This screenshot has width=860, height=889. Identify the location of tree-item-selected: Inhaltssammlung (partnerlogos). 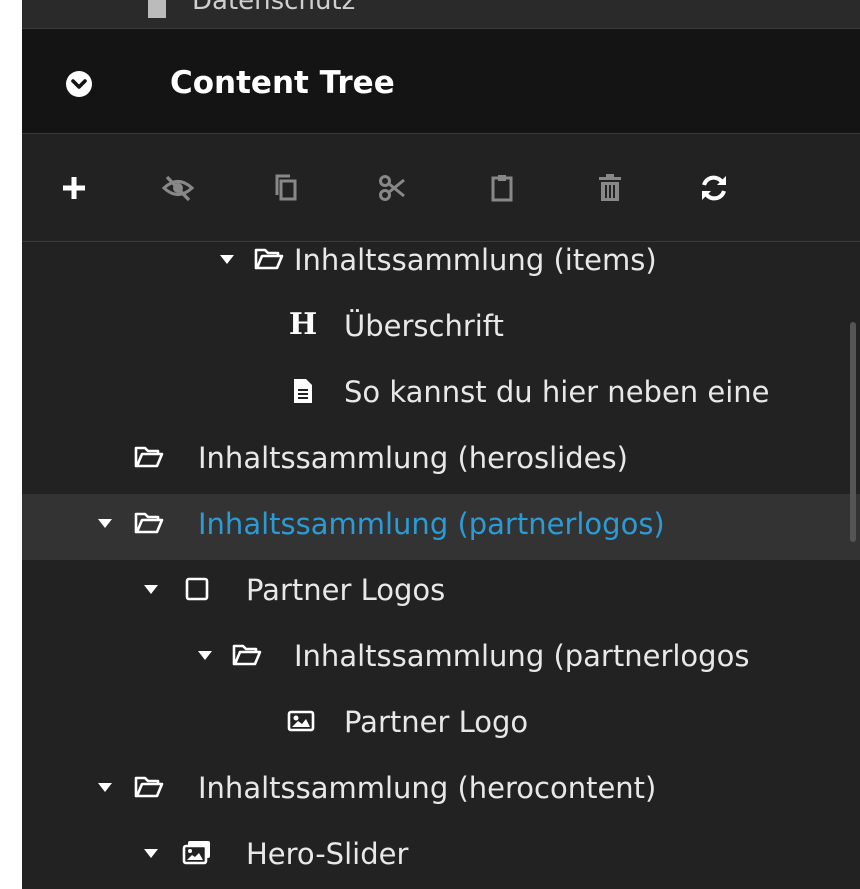
(441, 527).